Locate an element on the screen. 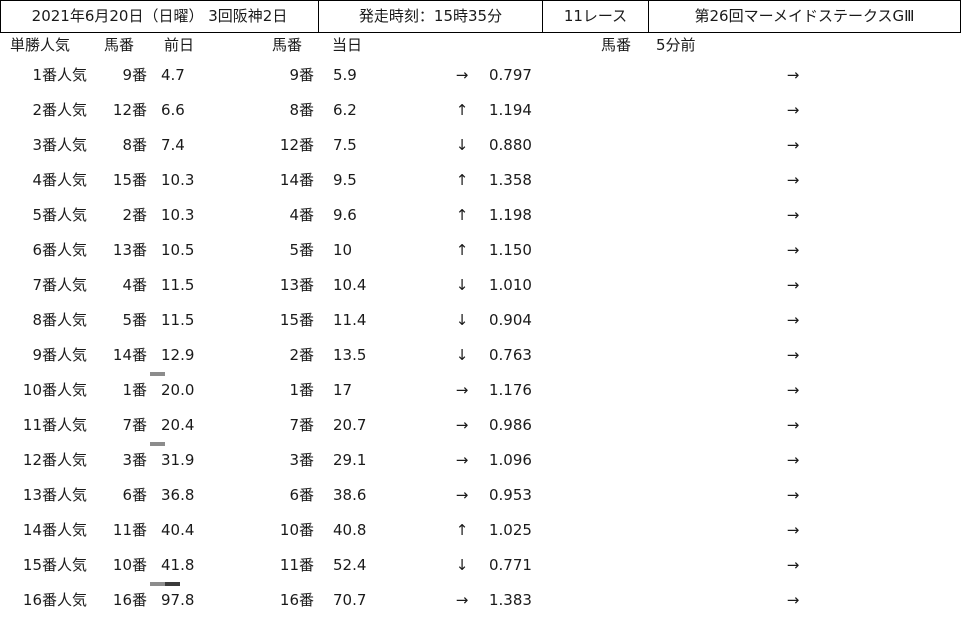  today-odds-cell: 38.6 is located at coordinates (350, 495).